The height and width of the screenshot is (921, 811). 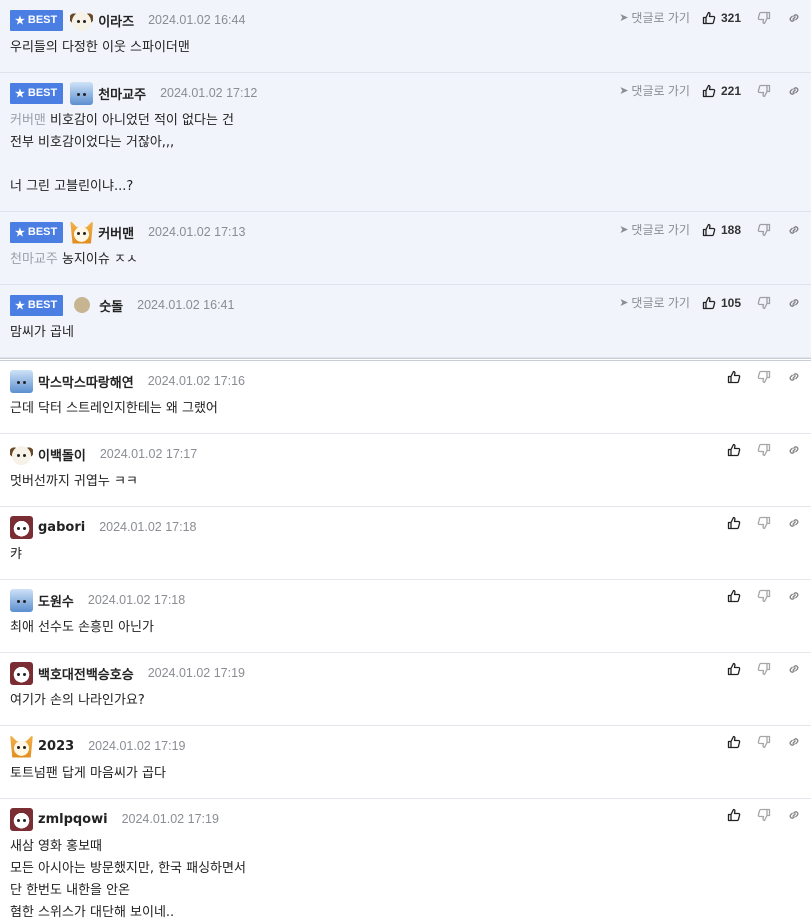 What do you see at coordinates (34, 259) in the screenshot?
I see `mention: 천마교주` at bounding box center [34, 259].